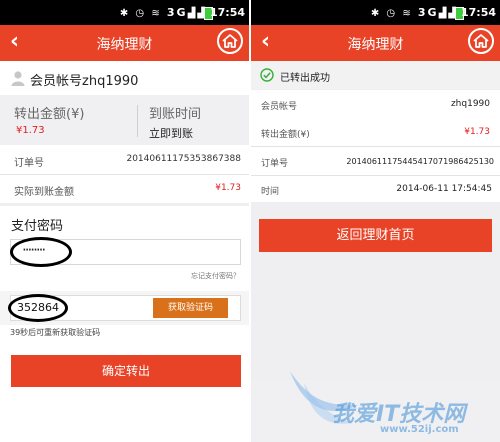  I want to click on result-row-value: ¥1.73, so click(477, 132).